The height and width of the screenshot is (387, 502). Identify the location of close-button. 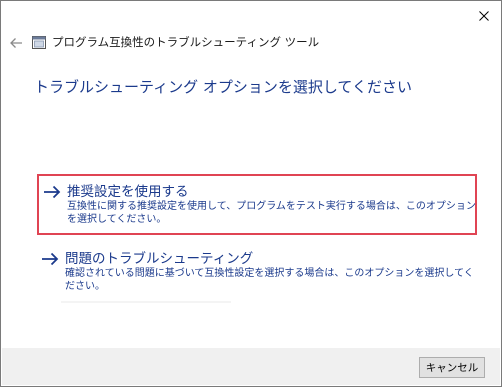
(484, 16).